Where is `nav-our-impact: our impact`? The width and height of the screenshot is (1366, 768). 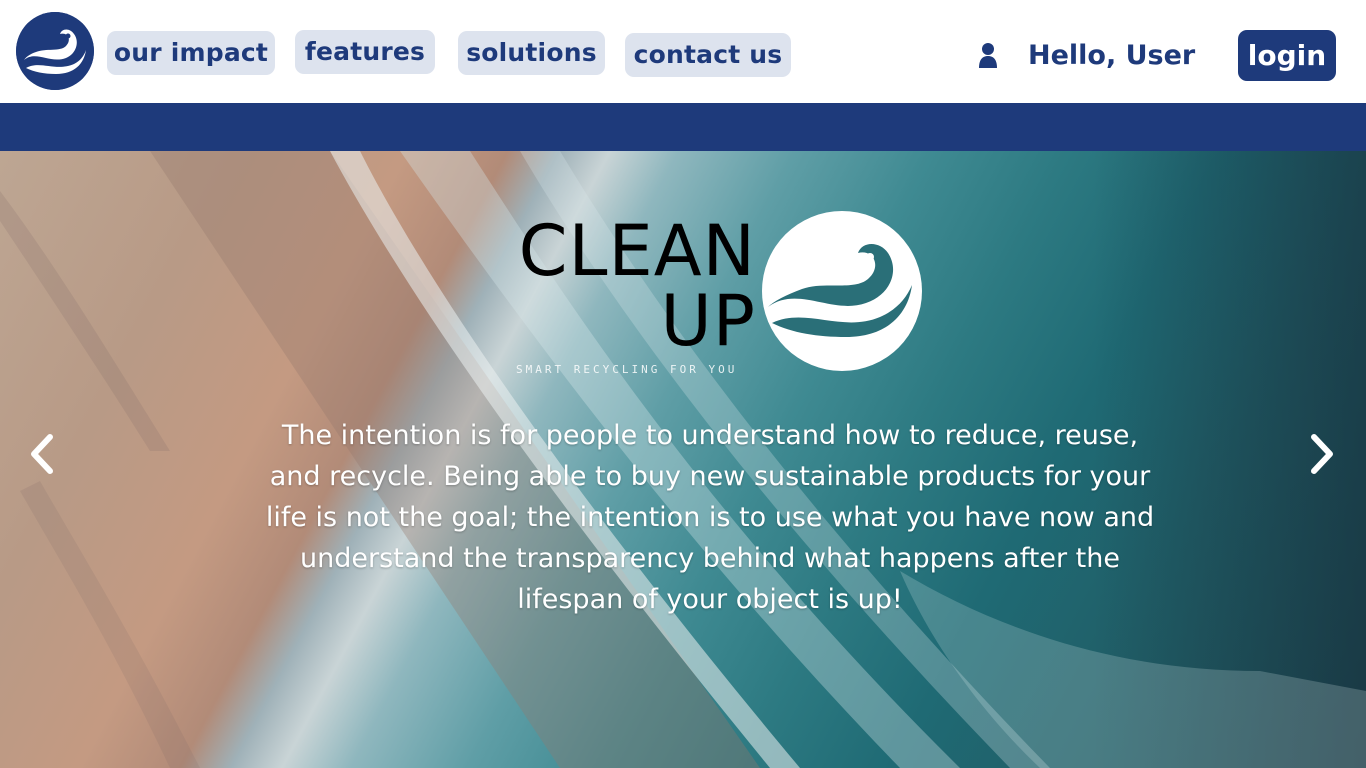
nav-our-impact: our impact is located at coordinates (191, 53).